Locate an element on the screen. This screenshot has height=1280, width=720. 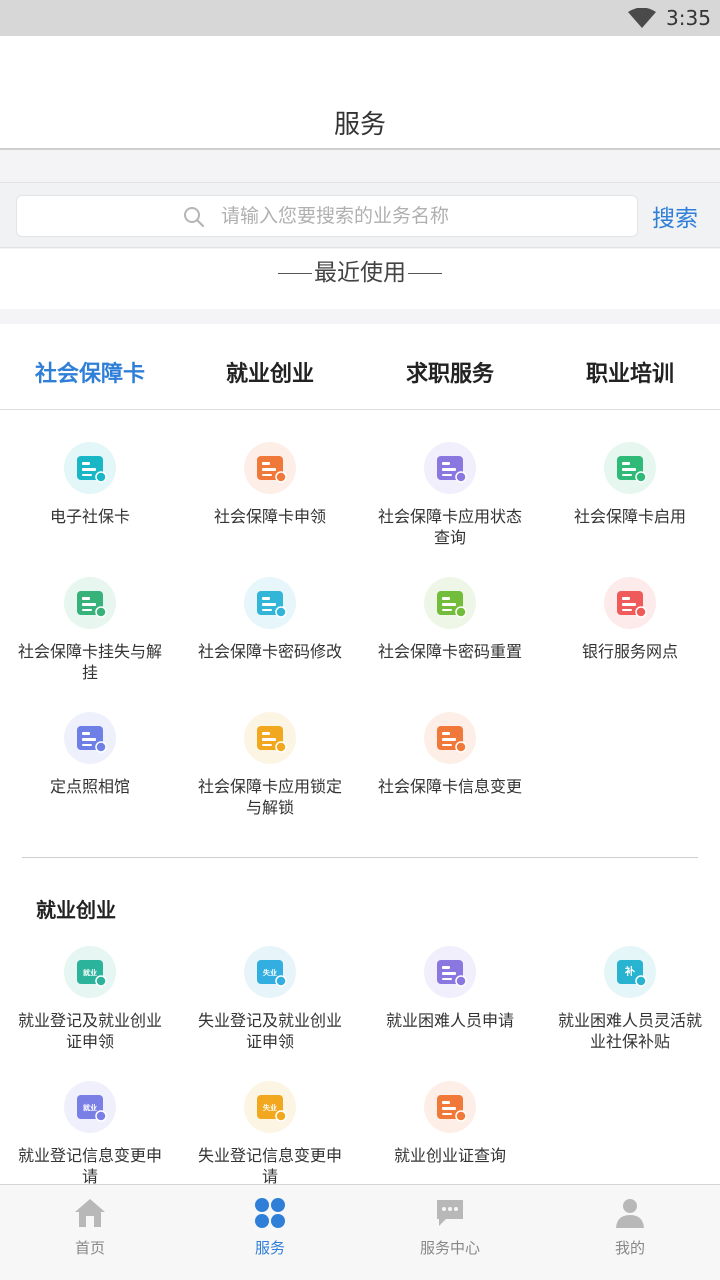
service-item: 就业困难人员申请 is located at coordinates (450, 988).